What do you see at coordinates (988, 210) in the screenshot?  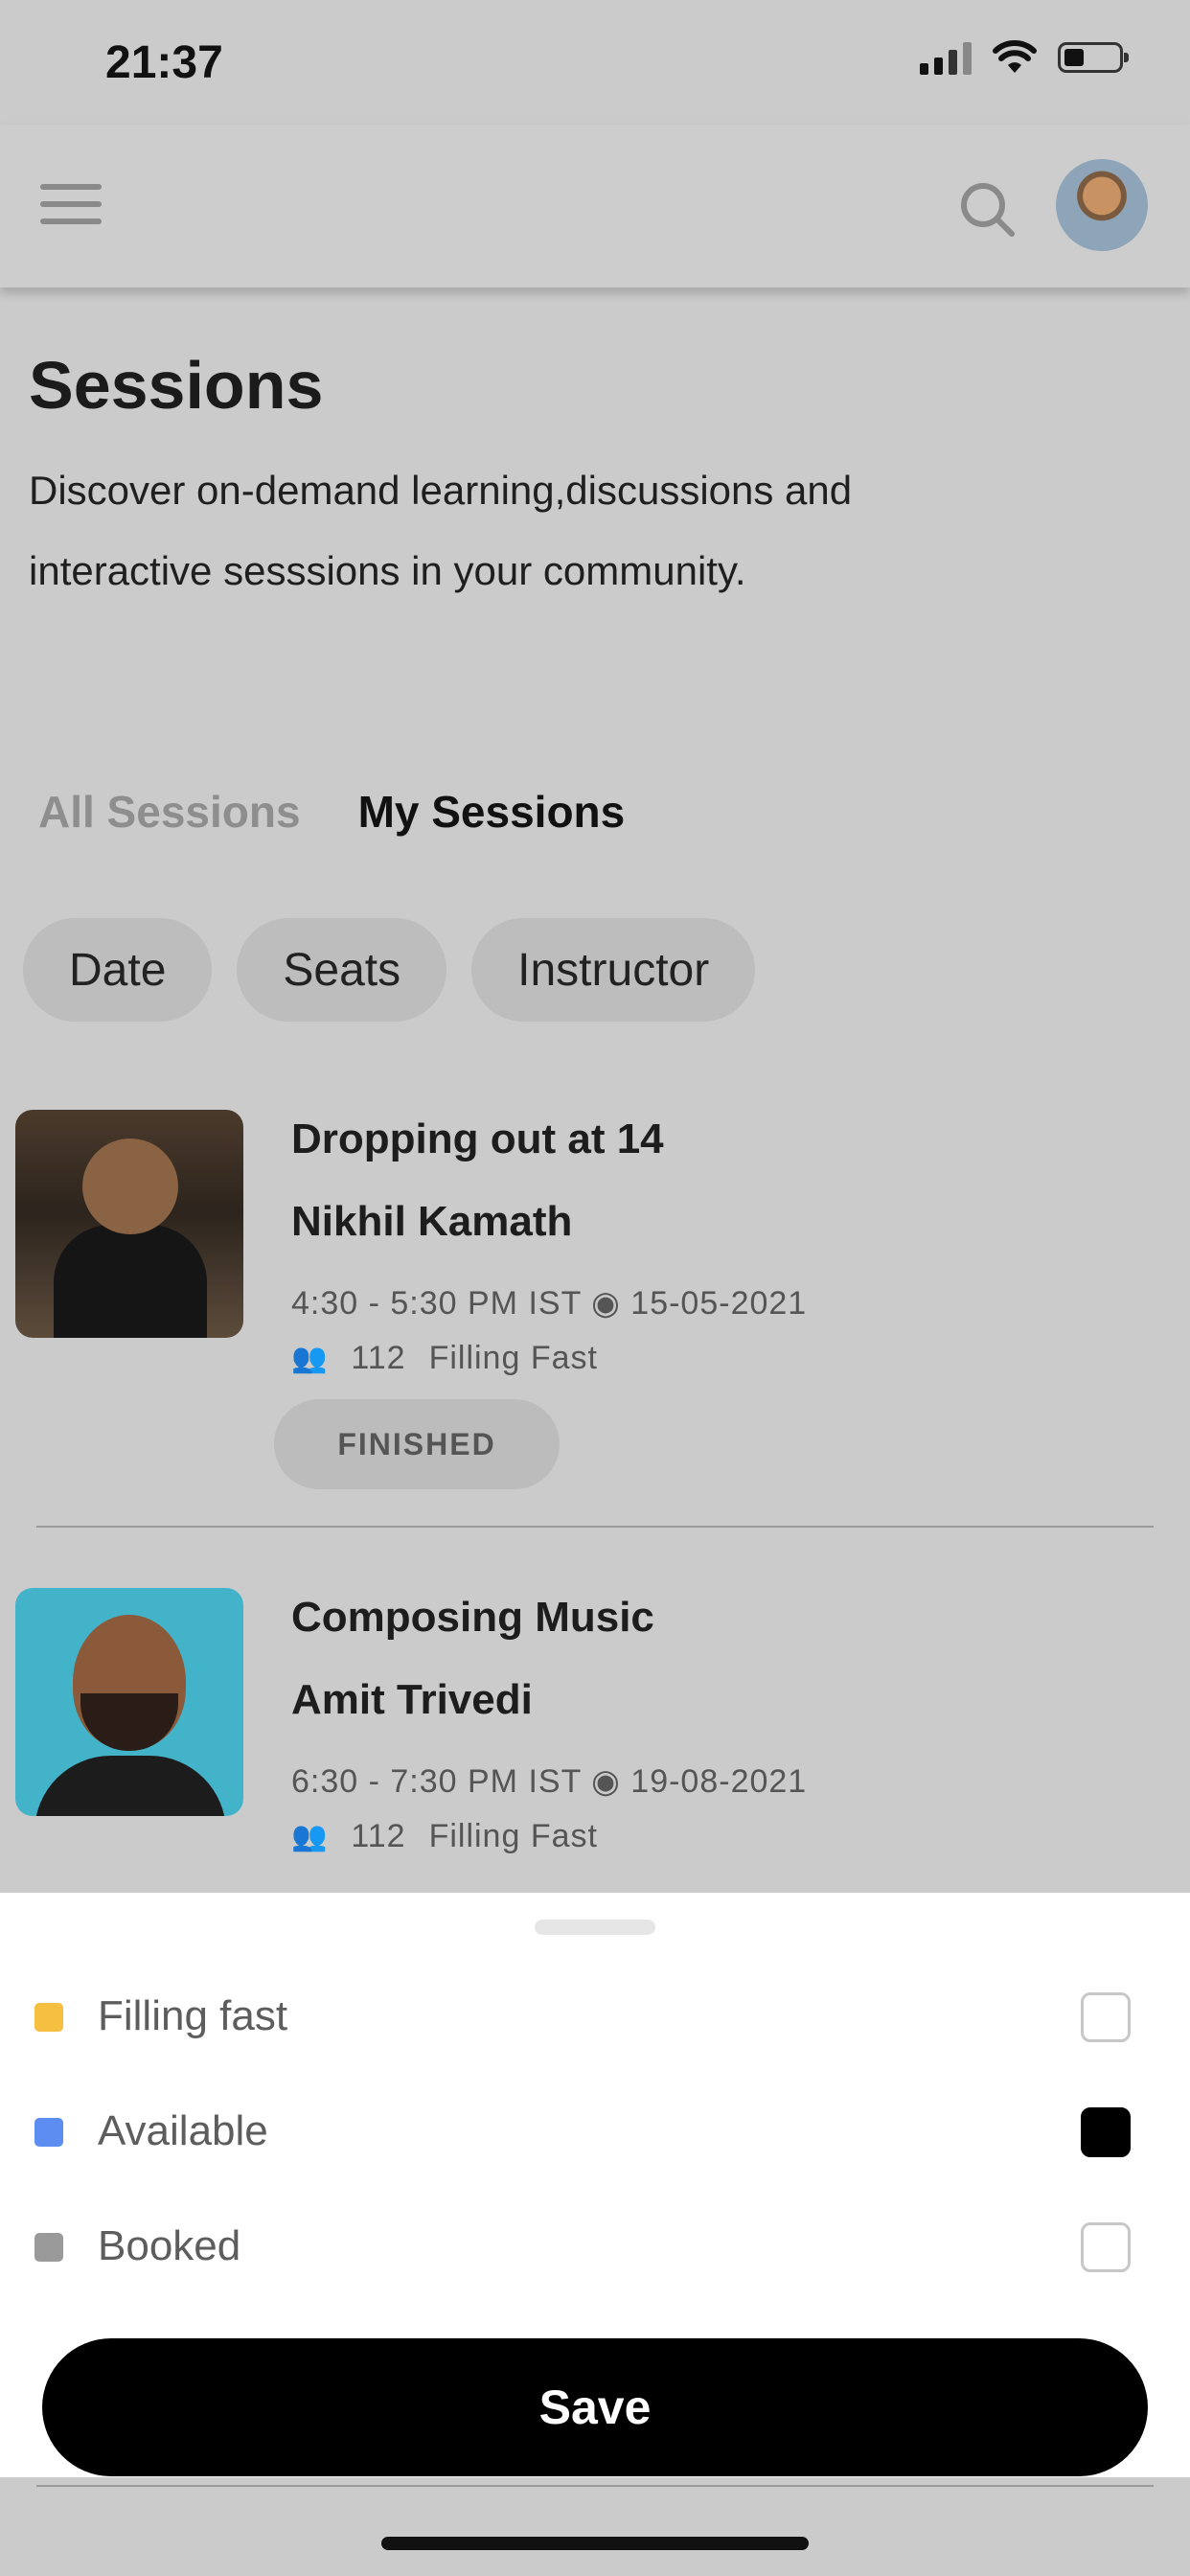 I see `search-icon` at bounding box center [988, 210].